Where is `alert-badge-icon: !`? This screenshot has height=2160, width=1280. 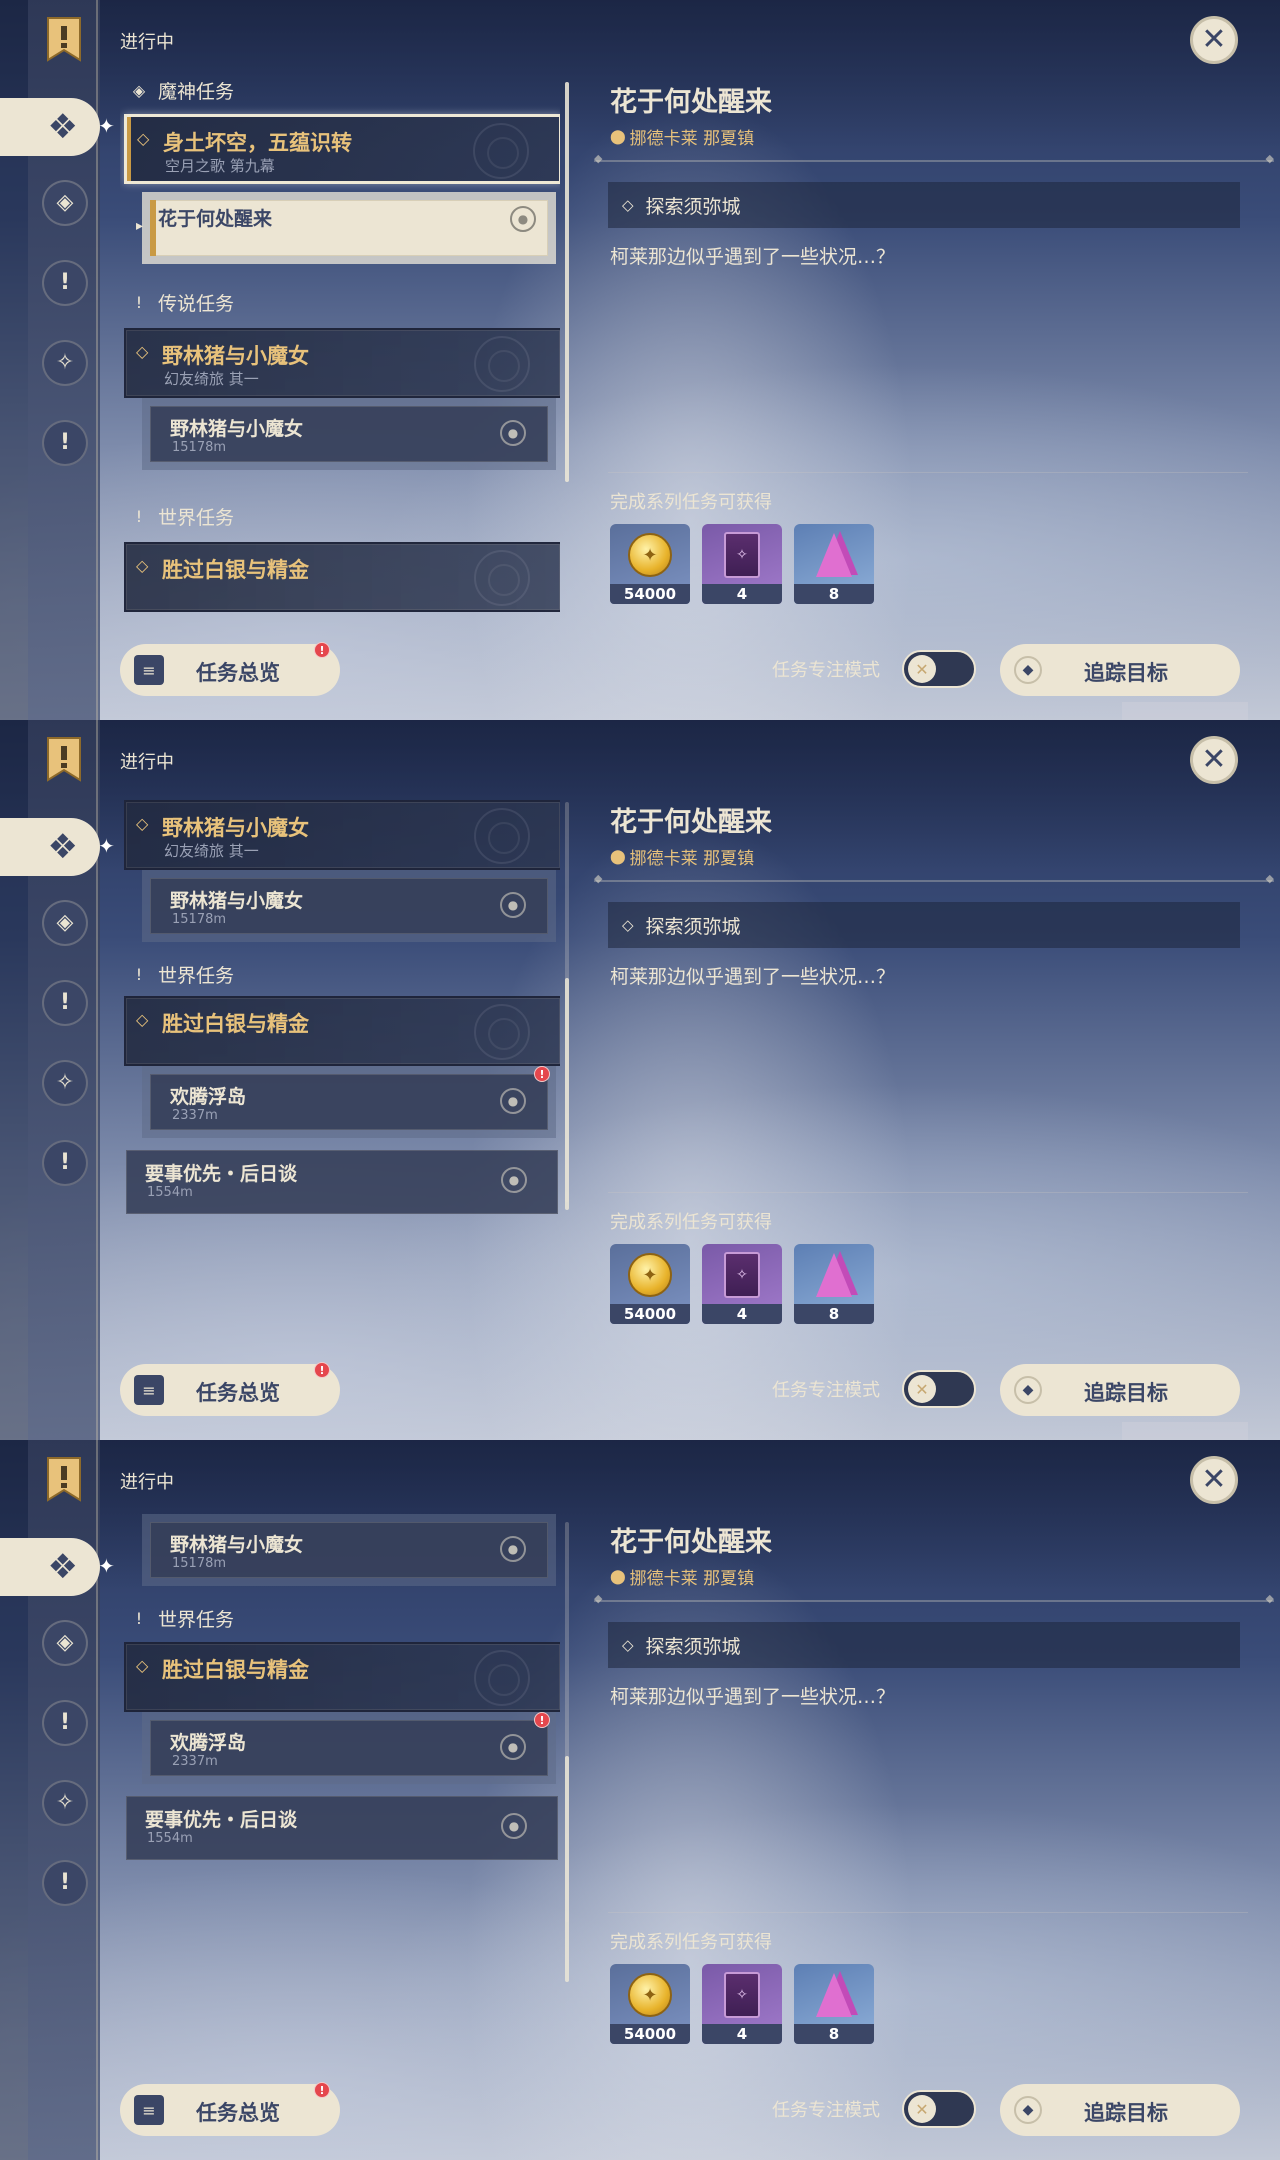 alert-badge-icon: ! is located at coordinates (322, 2090).